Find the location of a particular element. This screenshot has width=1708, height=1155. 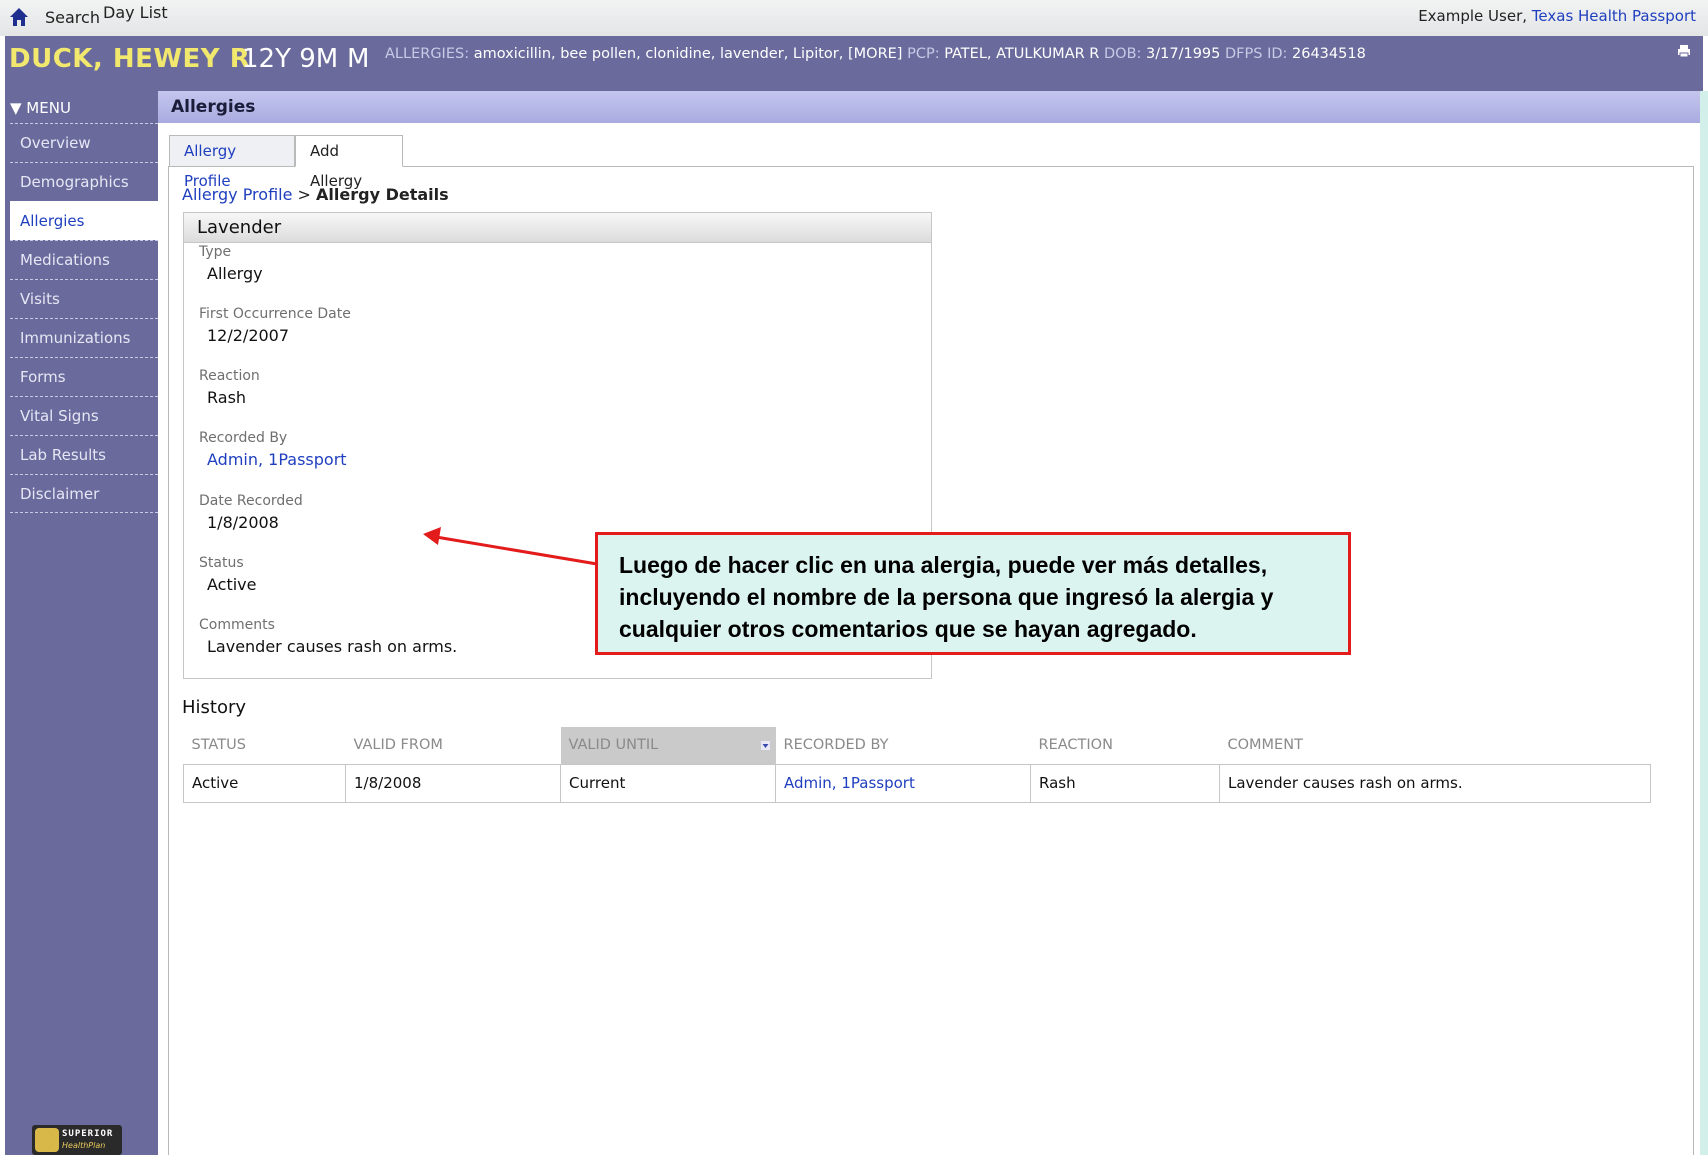

first-occurrence-label: First Occurrence Date is located at coordinates (275, 314).